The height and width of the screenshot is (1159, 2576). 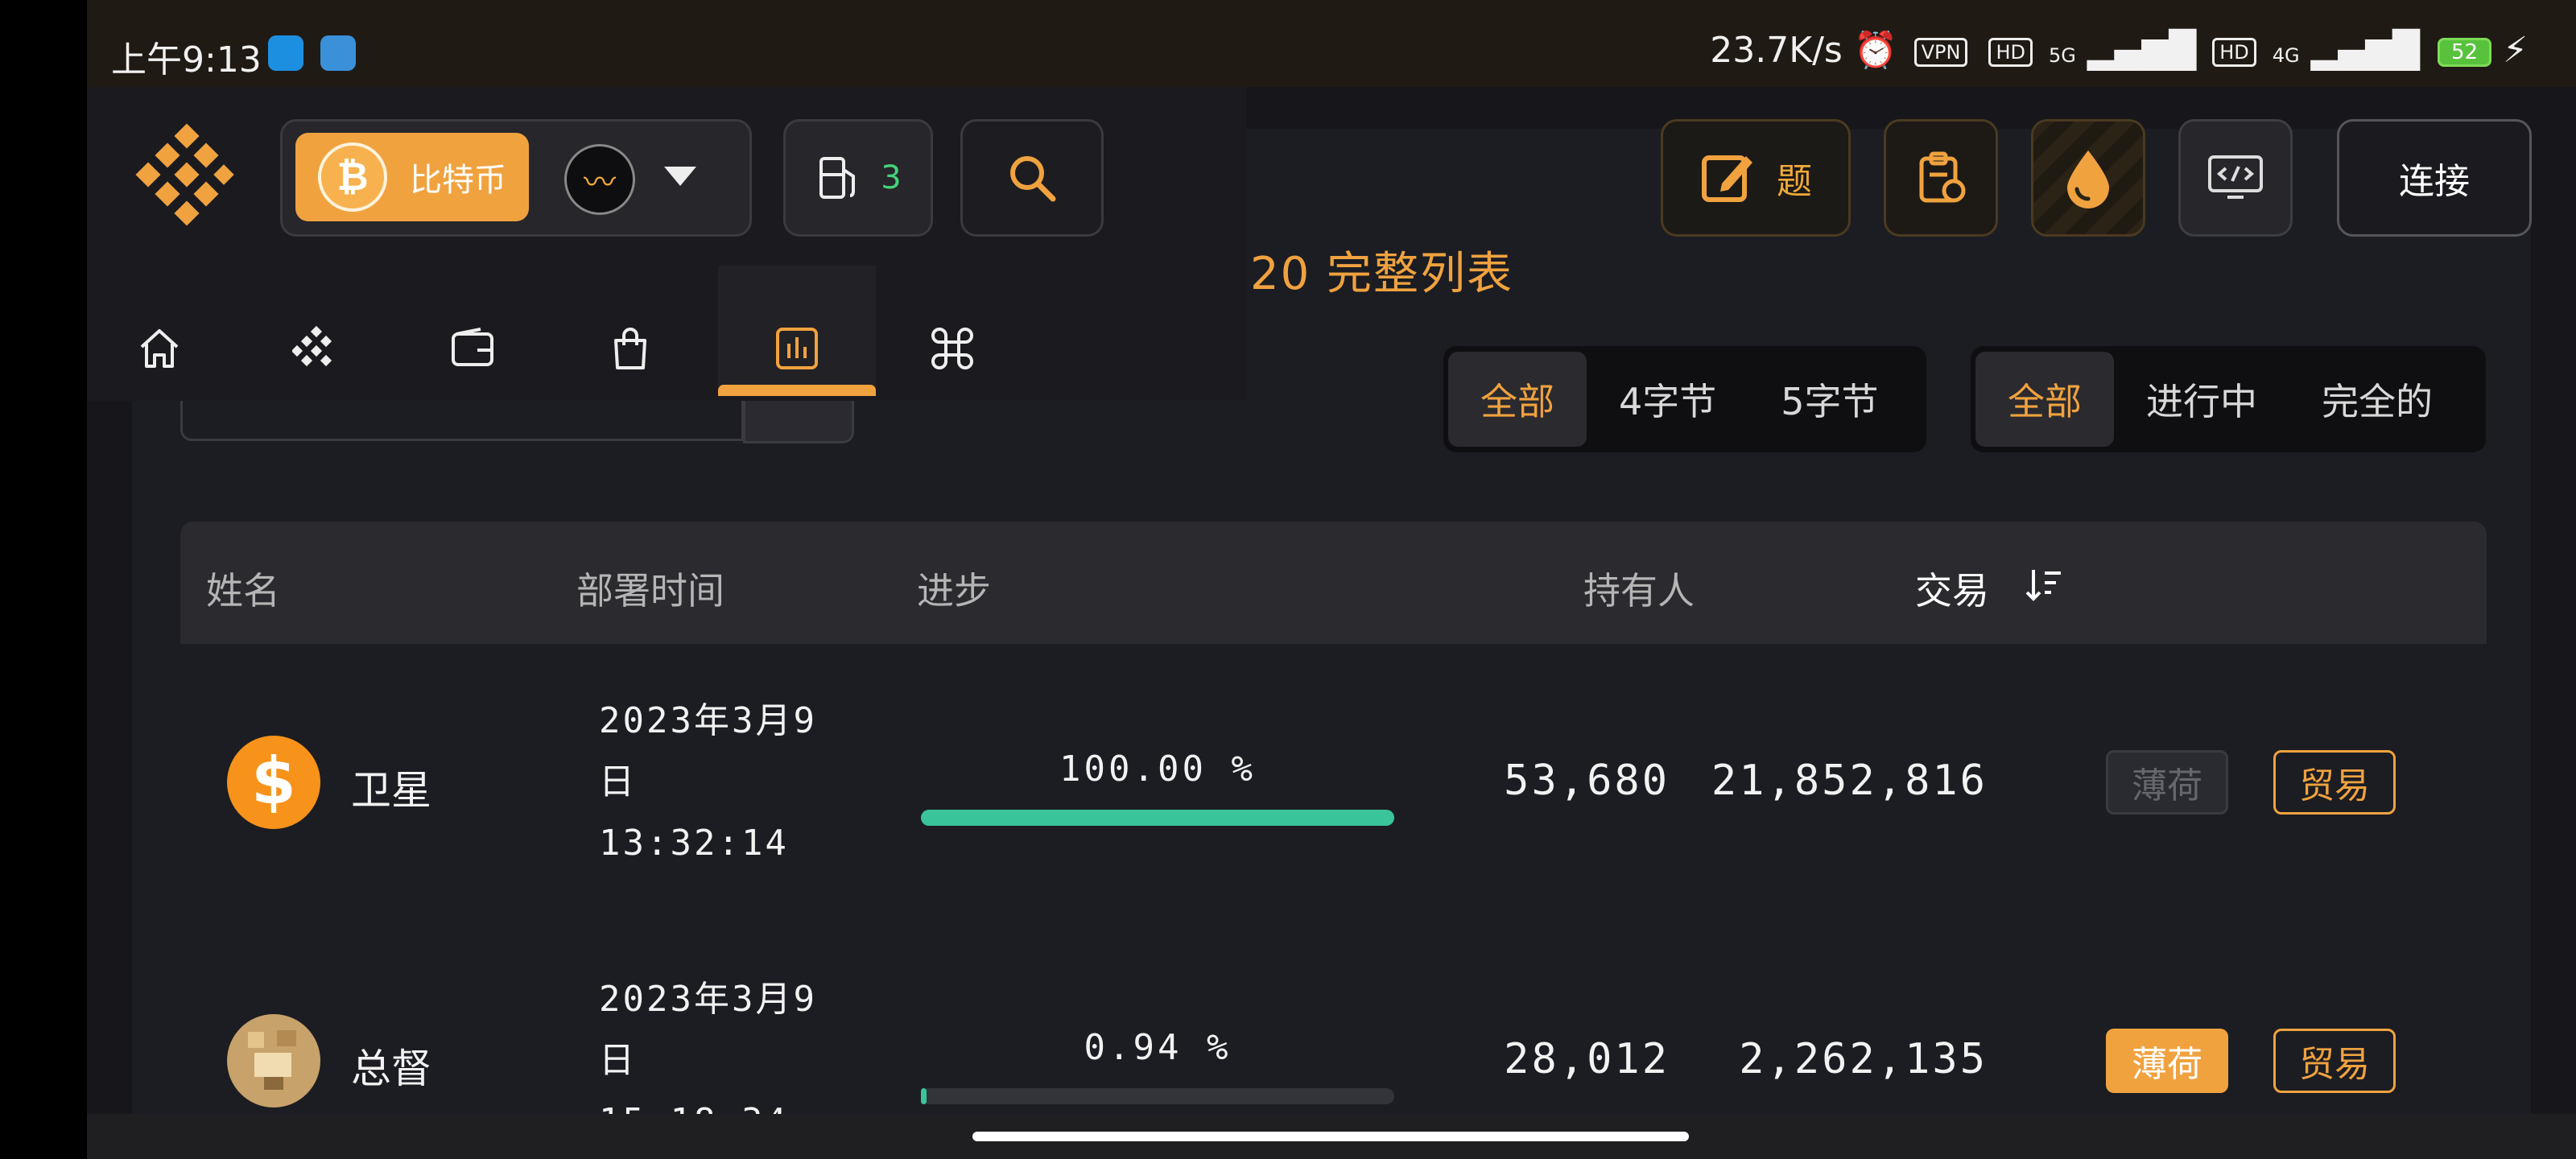 I want to click on nav-wallet, so click(x=472, y=348).